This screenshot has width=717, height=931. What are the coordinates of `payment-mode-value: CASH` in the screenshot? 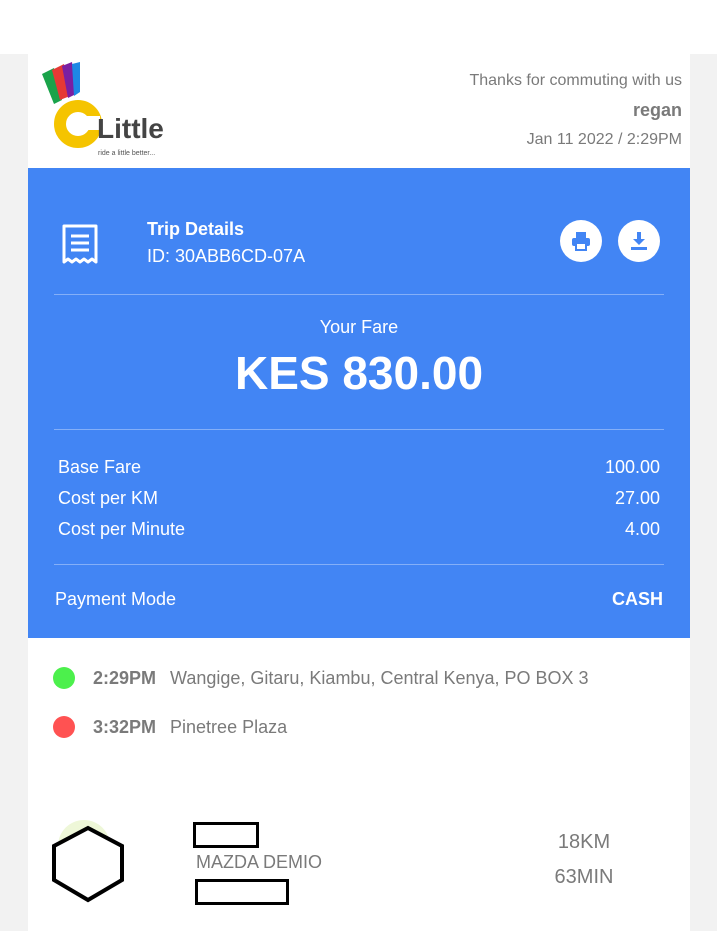 It's located at (637, 599).